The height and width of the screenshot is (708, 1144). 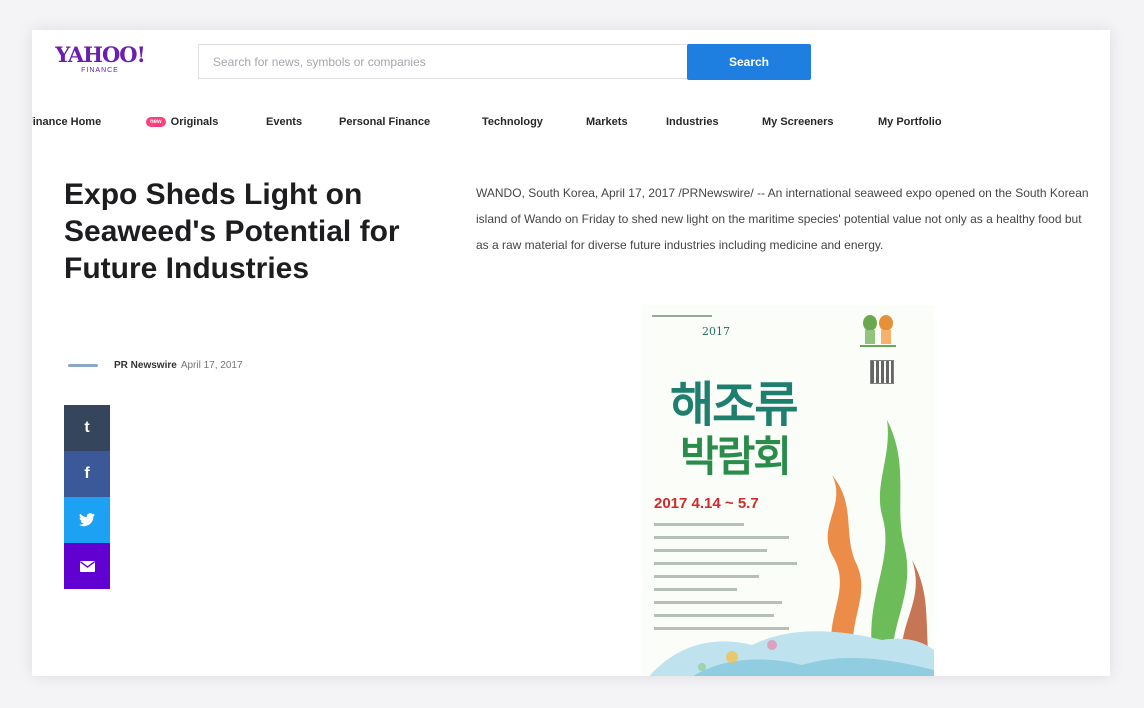 I want to click on facebook-share-button: f, so click(x=87, y=474).